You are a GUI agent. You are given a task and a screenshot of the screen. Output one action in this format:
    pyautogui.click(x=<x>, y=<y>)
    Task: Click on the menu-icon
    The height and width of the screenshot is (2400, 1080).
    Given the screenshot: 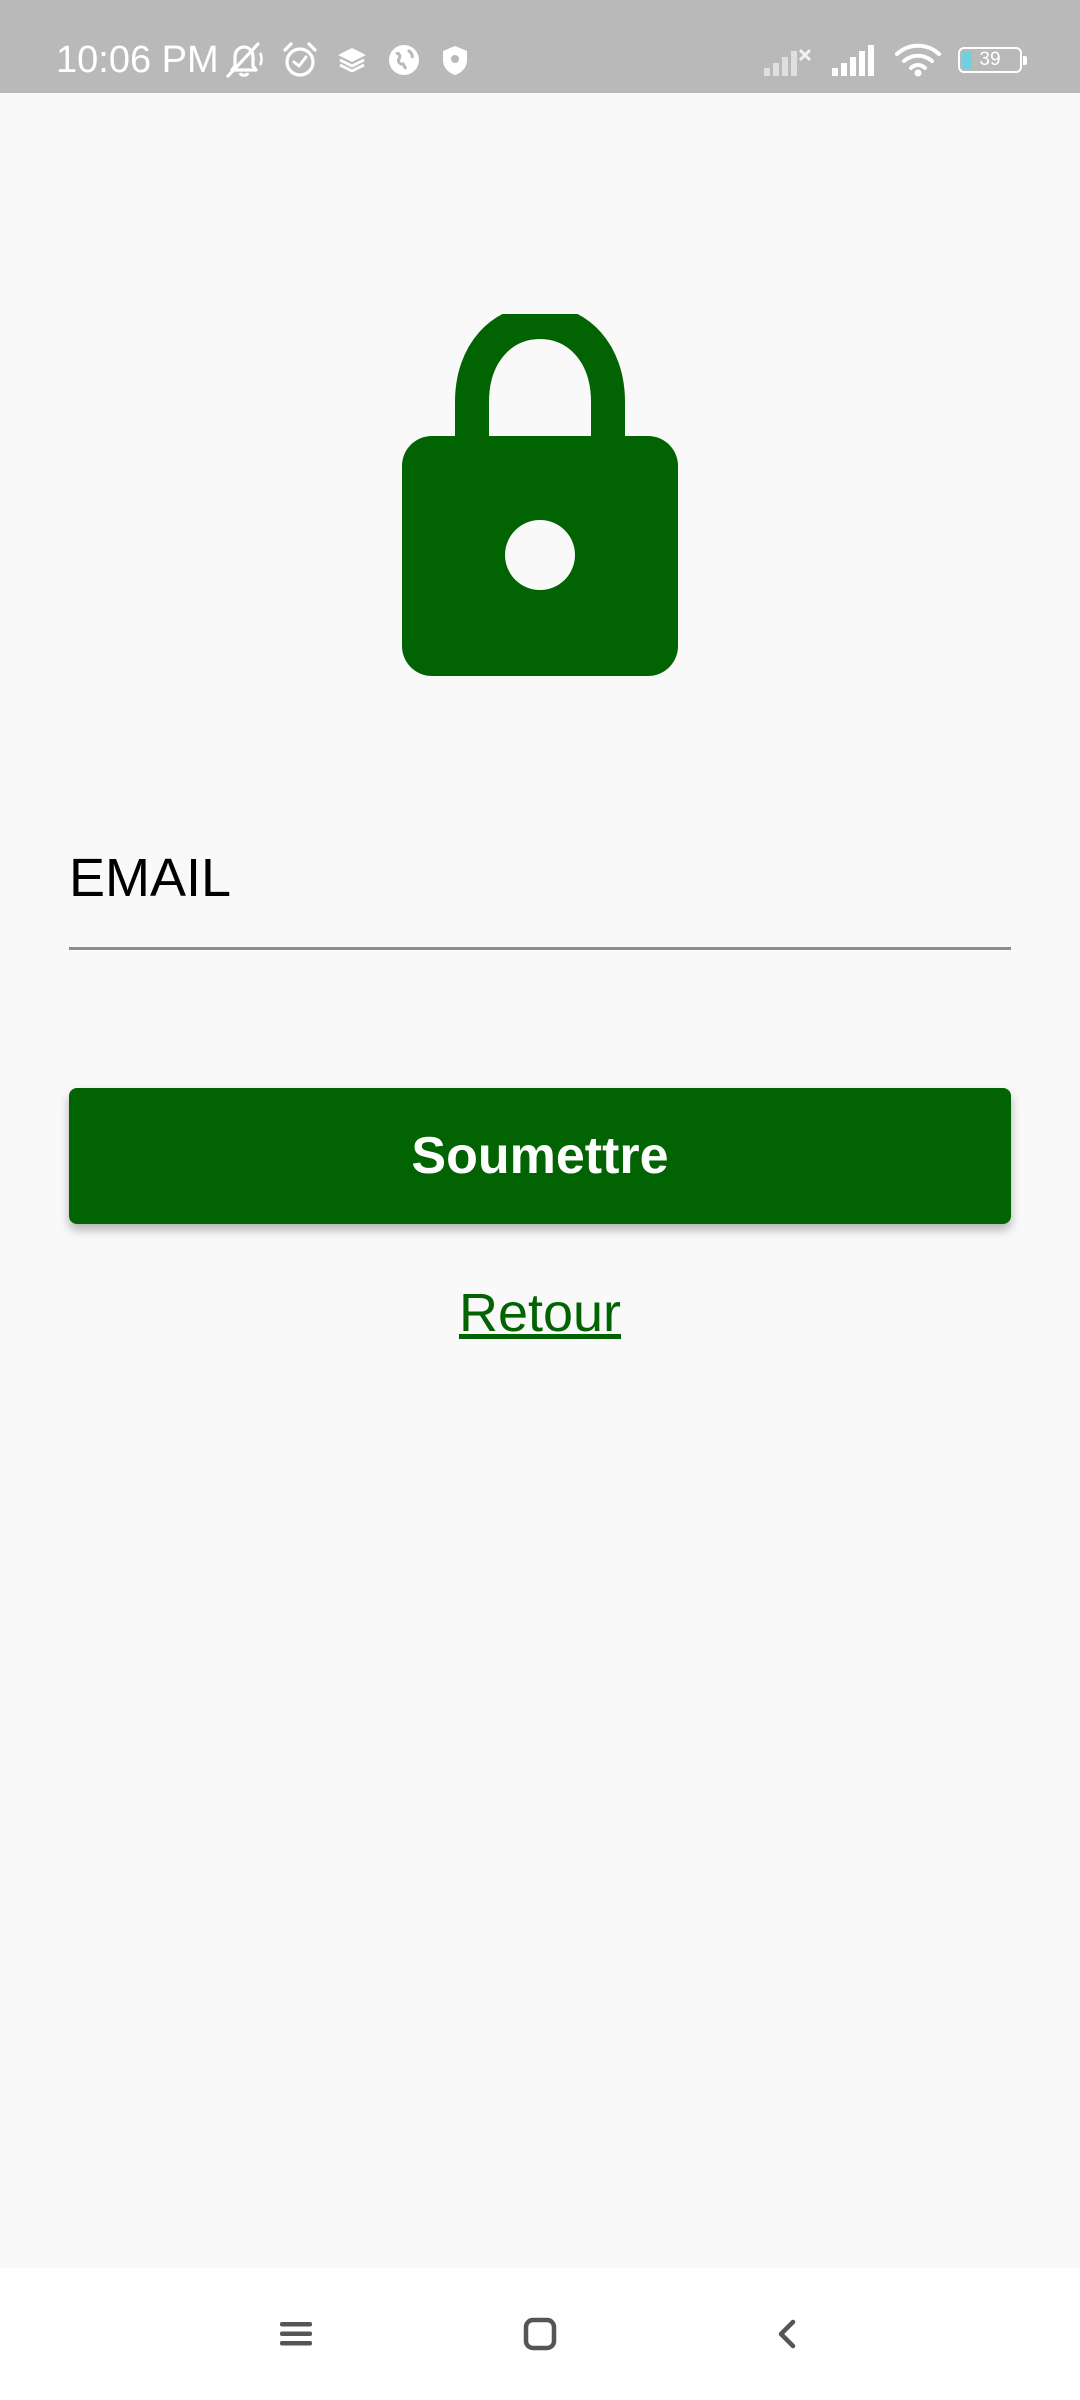 What is the action you would take?
    pyautogui.click(x=296, y=2334)
    